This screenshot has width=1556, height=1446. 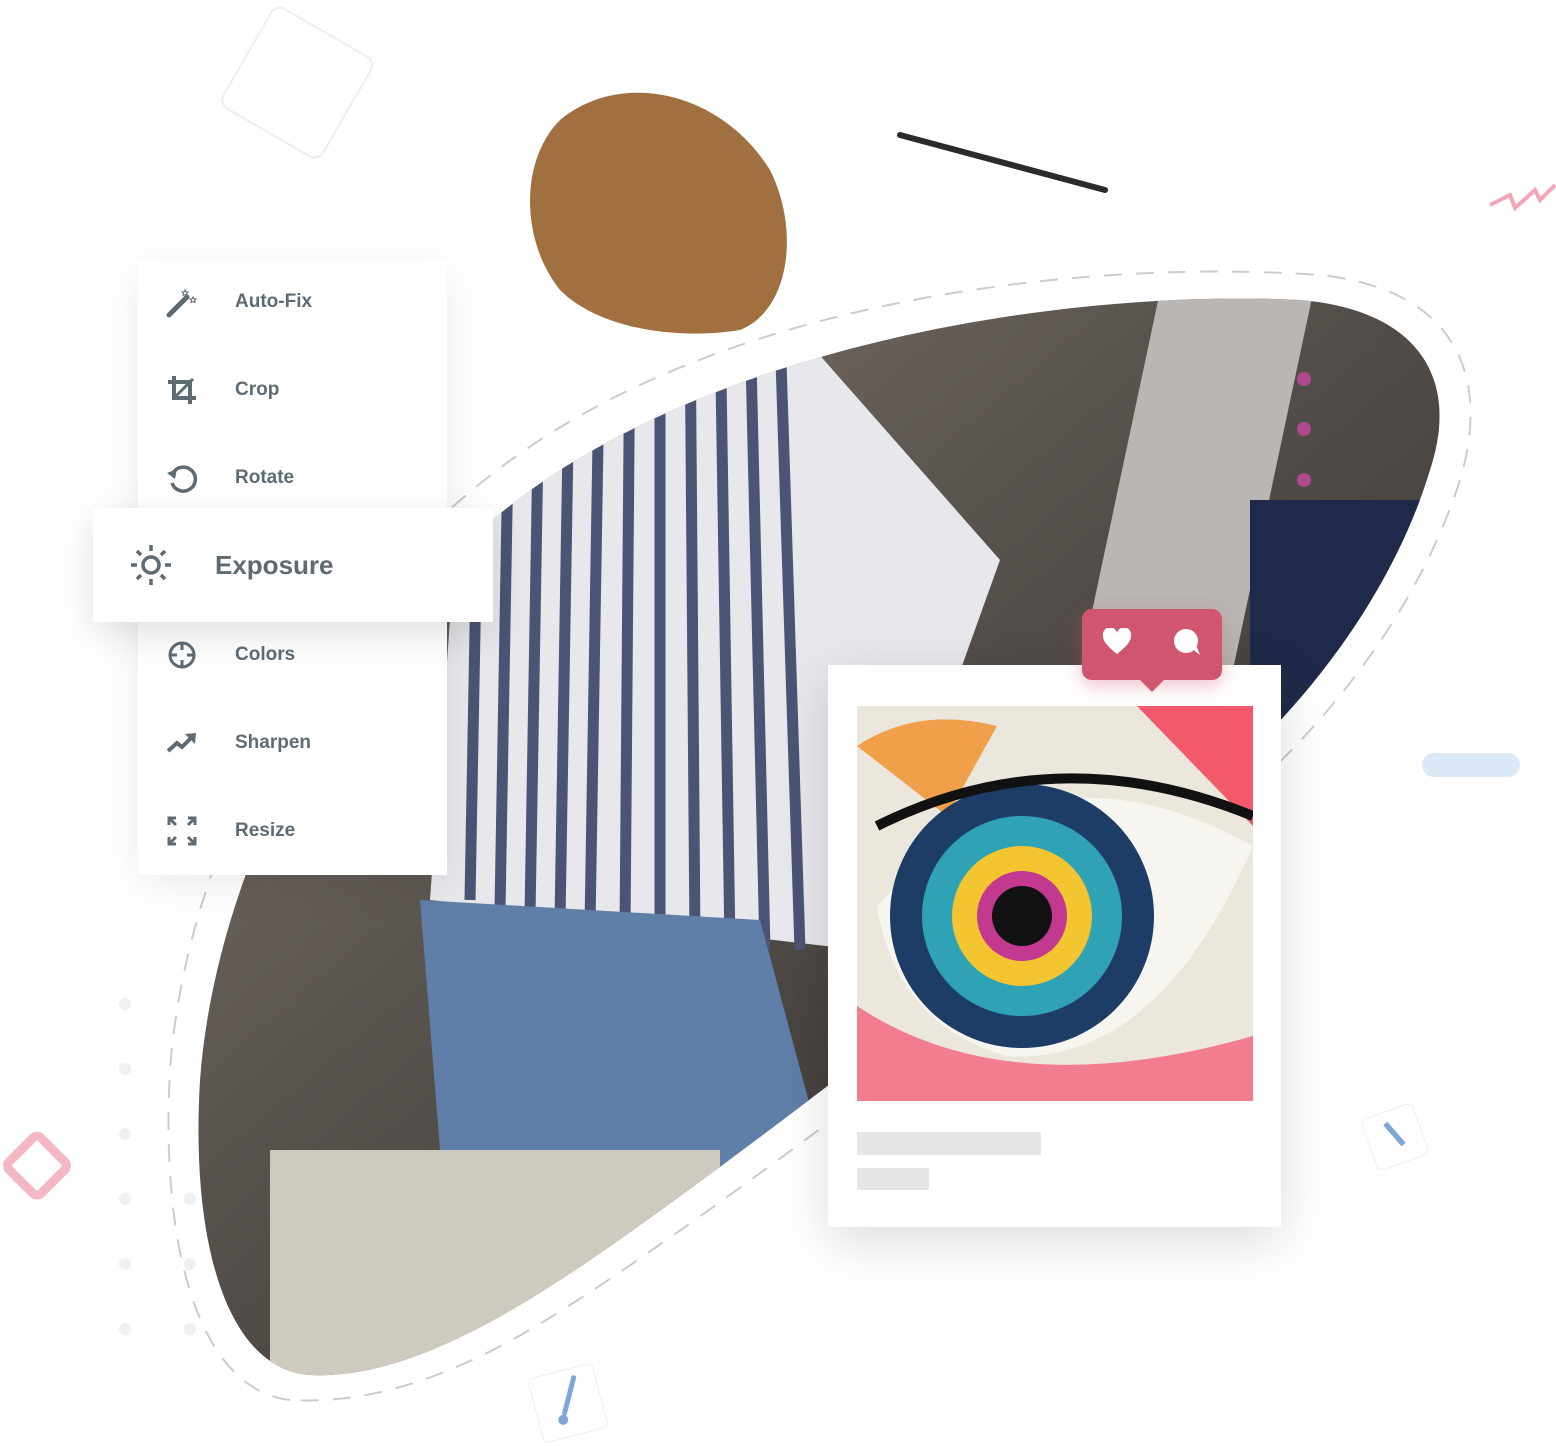 What do you see at coordinates (265, 477) in the screenshot?
I see `menu-item-label: Rotate` at bounding box center [265, 477].